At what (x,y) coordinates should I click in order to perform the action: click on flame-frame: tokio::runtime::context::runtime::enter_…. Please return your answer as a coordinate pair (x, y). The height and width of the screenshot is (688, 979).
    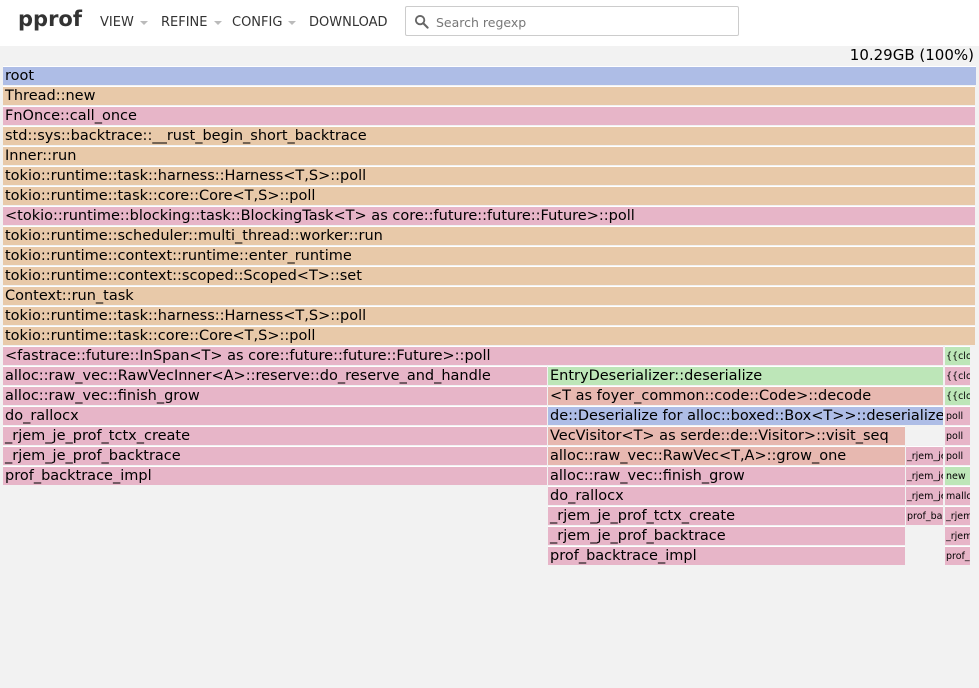
    Looking at the image, I should click on (489, 255).